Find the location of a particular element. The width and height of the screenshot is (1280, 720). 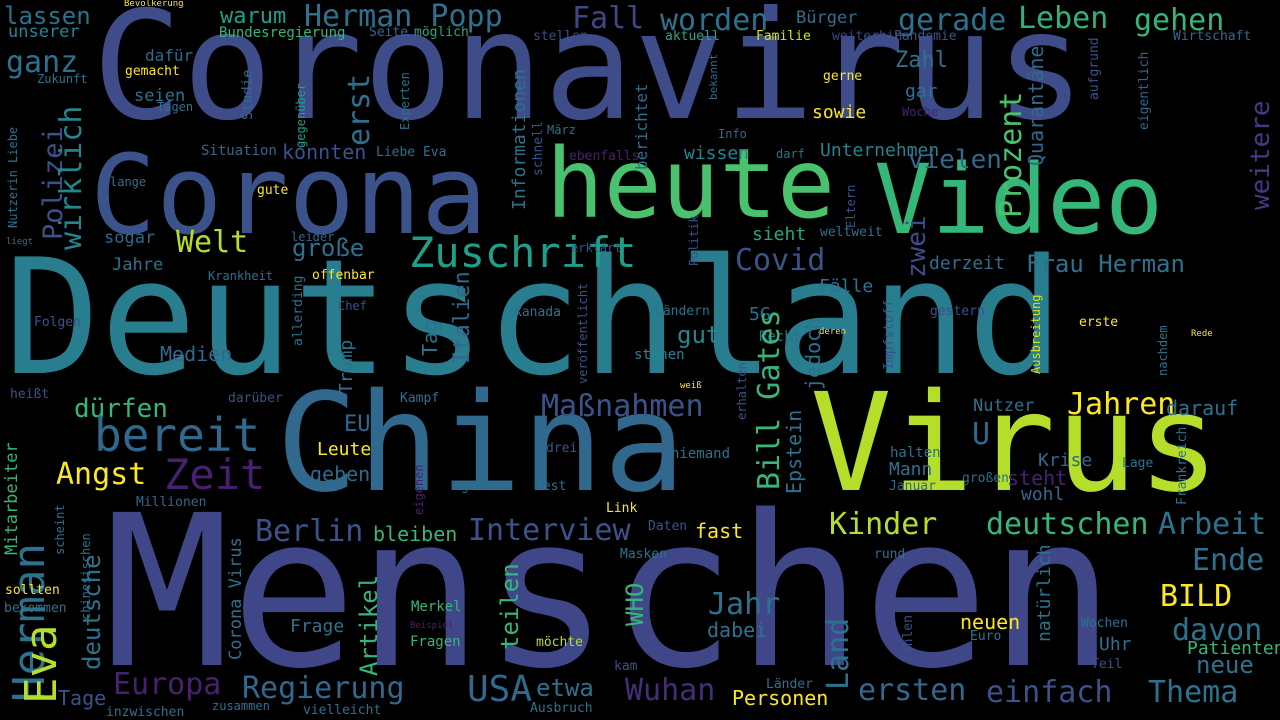

word-beispiel: Beispiel is located at coordinates (432, 626).